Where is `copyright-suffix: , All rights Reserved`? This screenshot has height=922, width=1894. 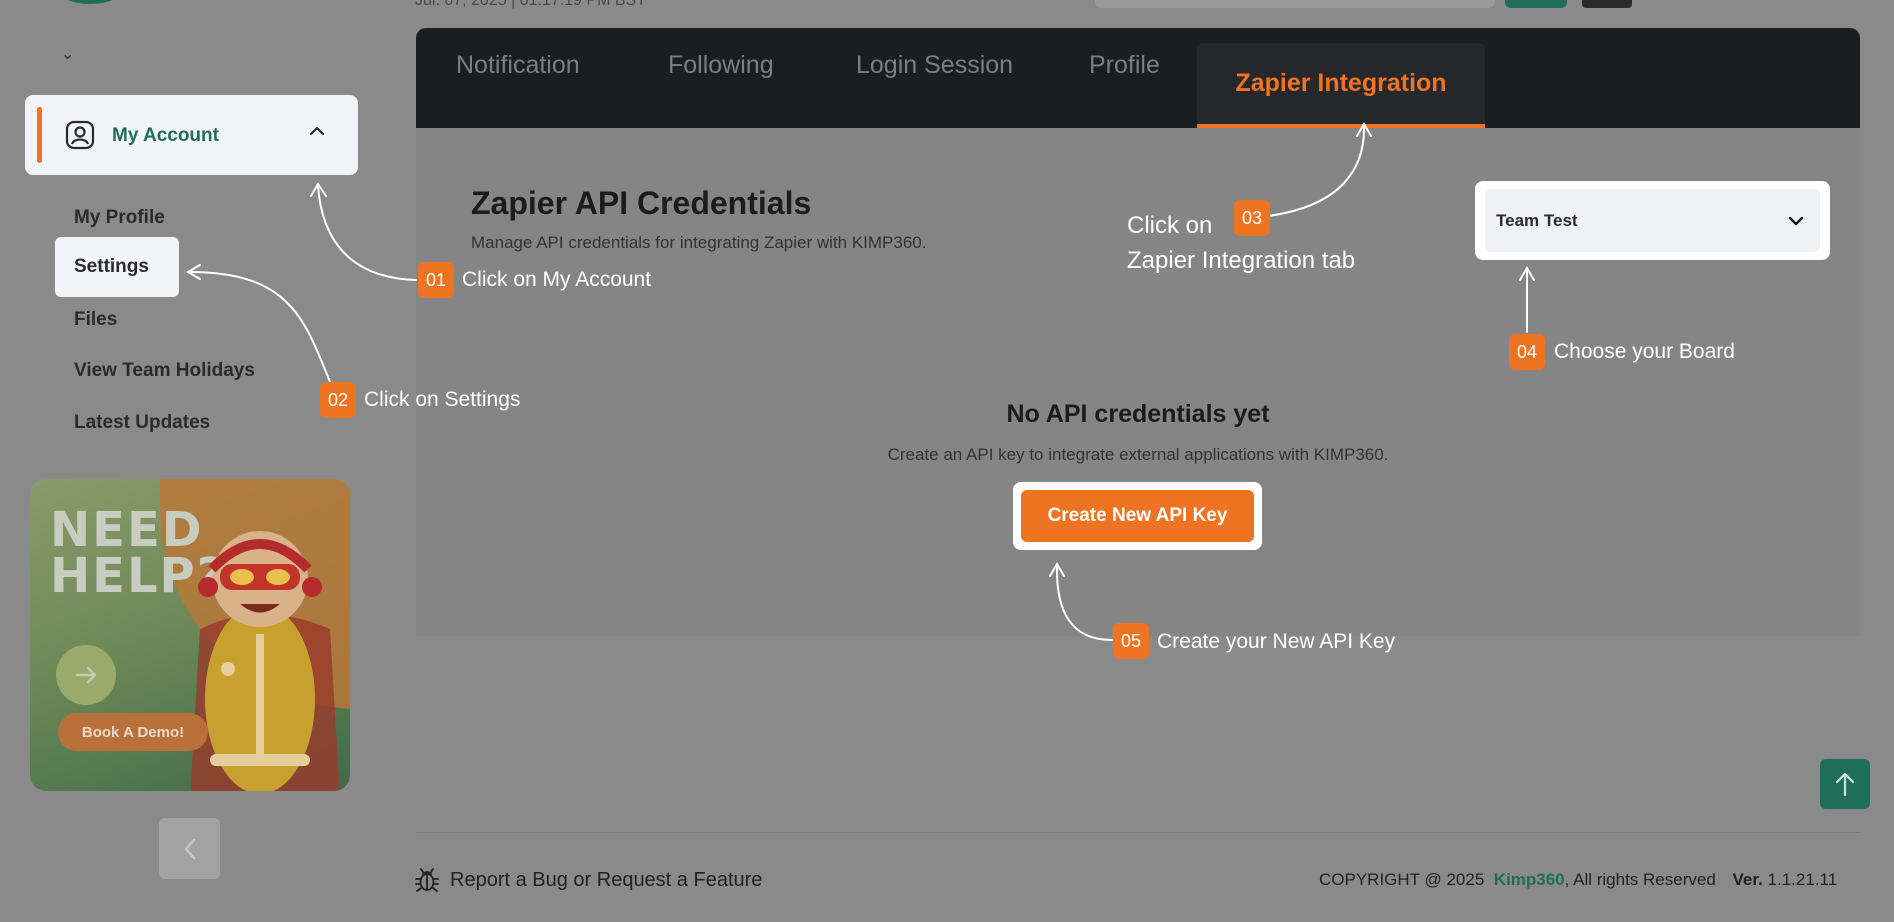
copyright-suffix: , All rights Reserved is located at coordinates (1640, 879).